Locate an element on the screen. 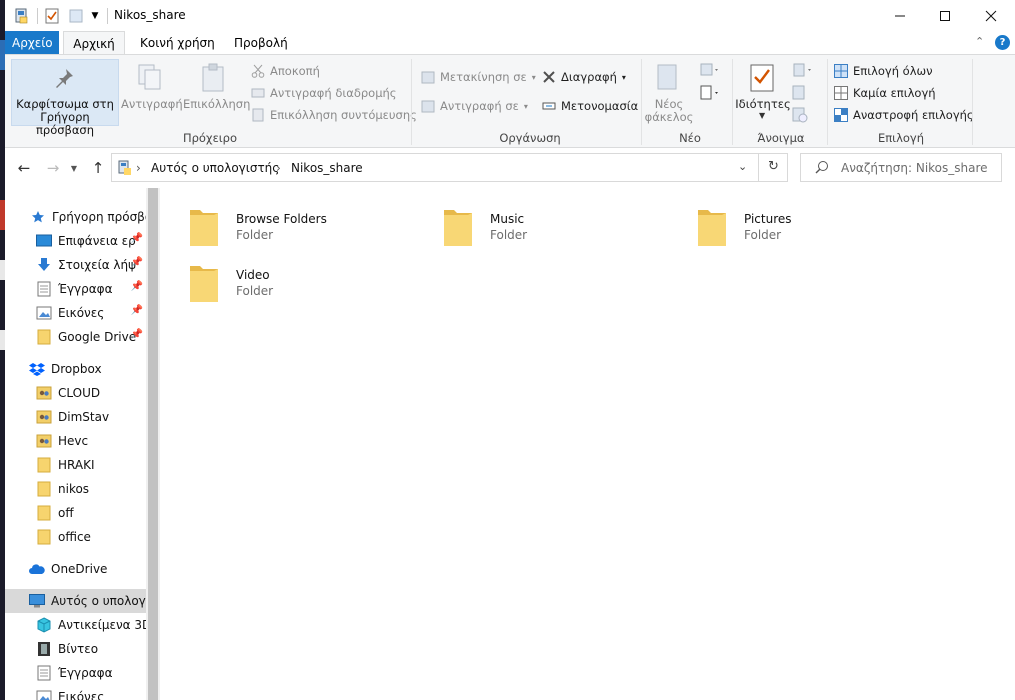 This screenshot has height=700, width=1015. select-none-button: Καμία επιλογή is located at coordinates (885, 93).